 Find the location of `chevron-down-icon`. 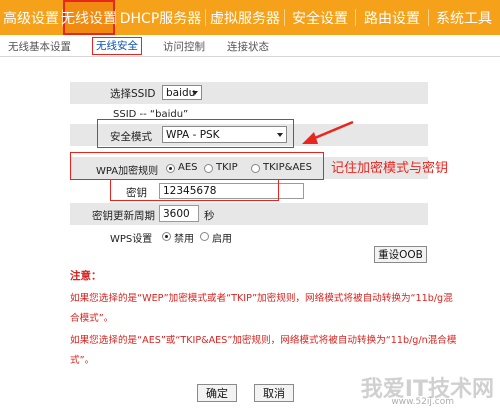

chevron-down-icon is located at coordinates (195, 92).